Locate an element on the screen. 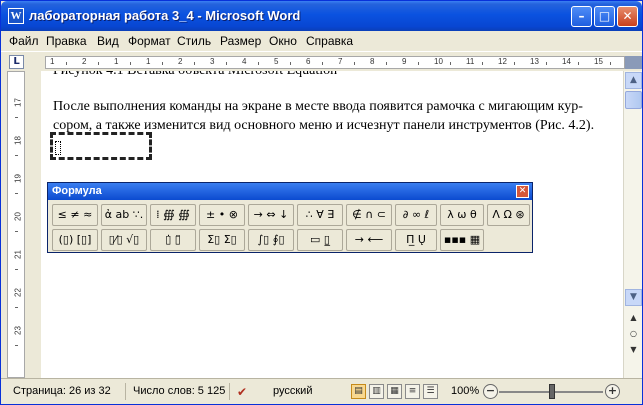 The image size is (643, 405). ruler-number: 19 is located at coordinates (18, 178).